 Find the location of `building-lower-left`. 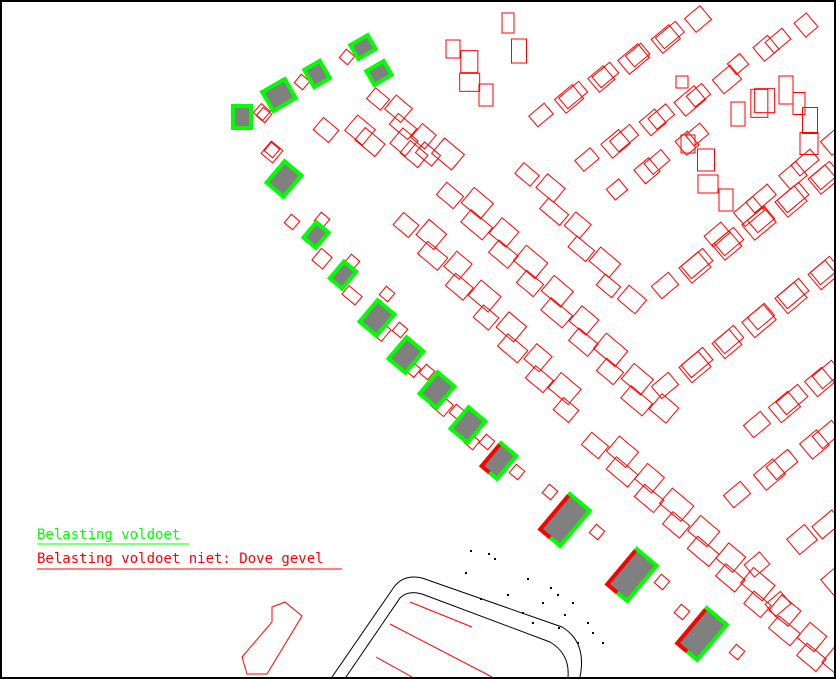

building-lower-left is located at coordinates (272, 638).